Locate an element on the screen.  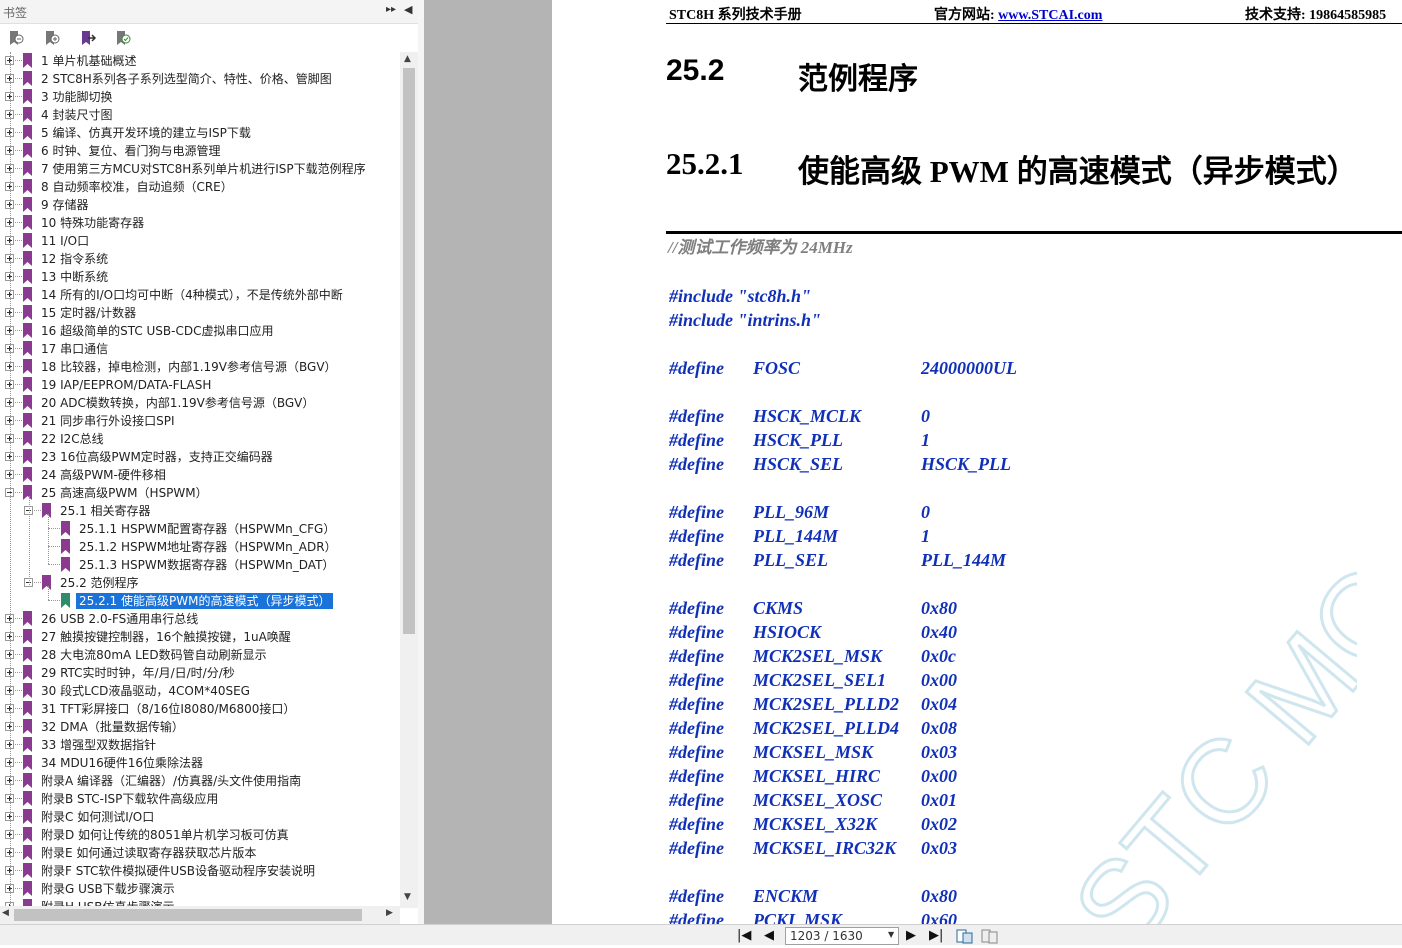
bookmark-item: 5 编译、仿真开发环境的建立与ISP下载 is located at coordinates (200, 133).